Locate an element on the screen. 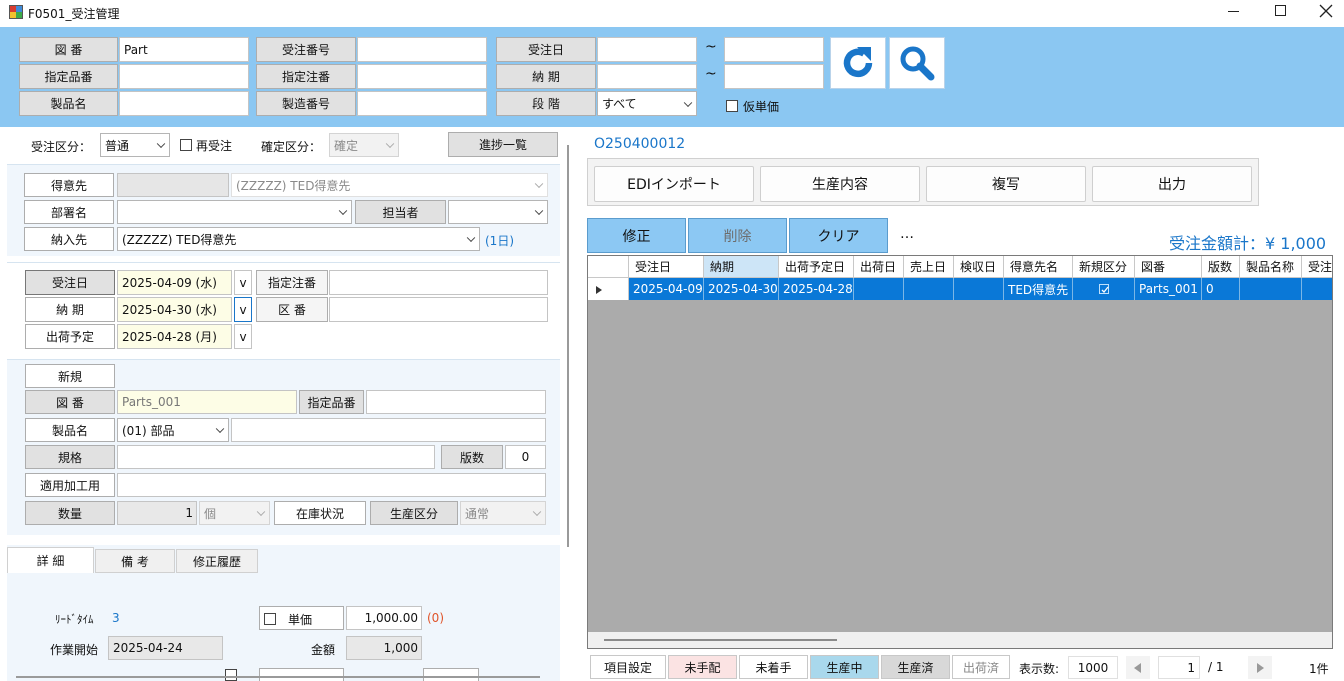 This screenshot has width=1344, height=681. grid-header-hansu: 版数 is located at coordinates (1221, 267).